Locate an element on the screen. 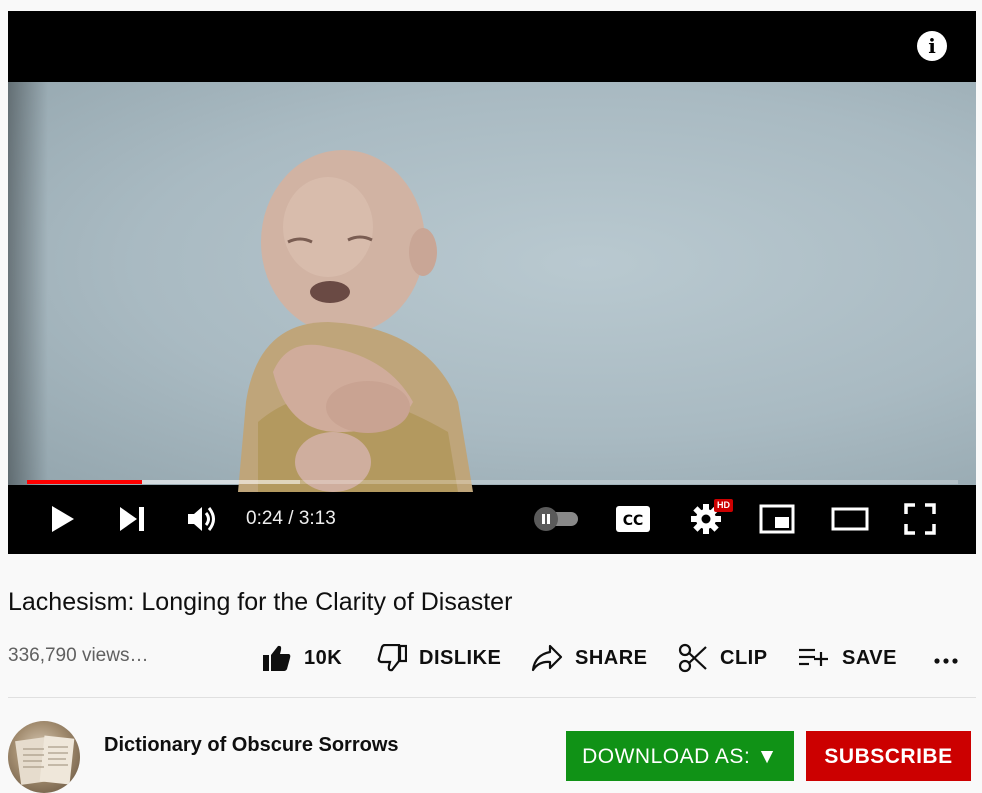 The height and width of the screenshot is (793, 982). save-button: SAVE is located at coordinates (847, 658).